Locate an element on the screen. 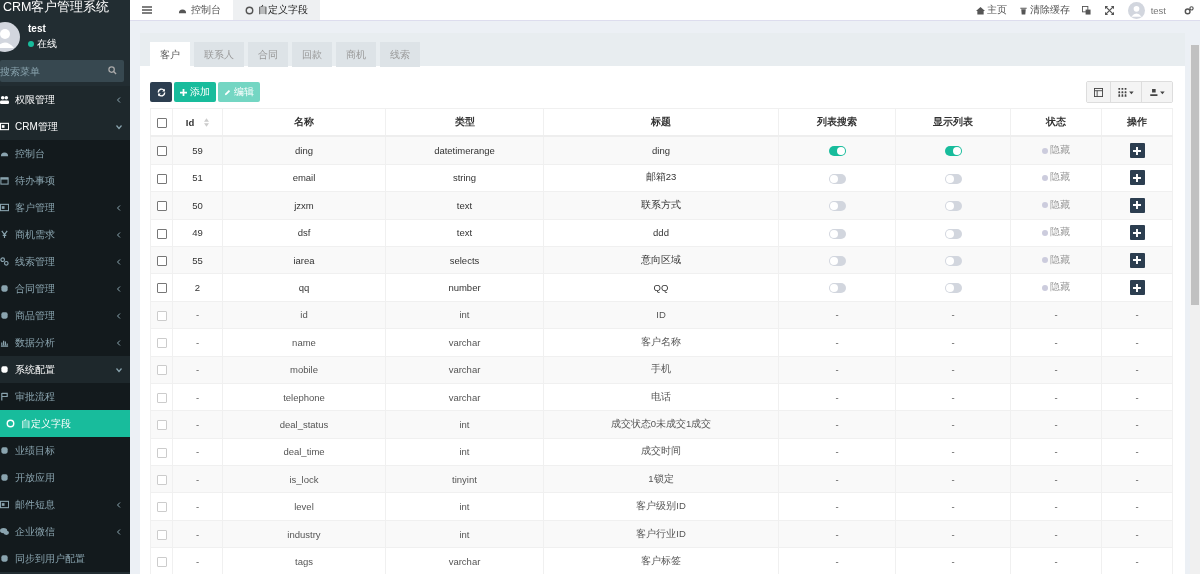 Image resolution: width=1200 pixels, height=574 pixels. menu-item: 线索管理 is located at coordinates (65, 261).